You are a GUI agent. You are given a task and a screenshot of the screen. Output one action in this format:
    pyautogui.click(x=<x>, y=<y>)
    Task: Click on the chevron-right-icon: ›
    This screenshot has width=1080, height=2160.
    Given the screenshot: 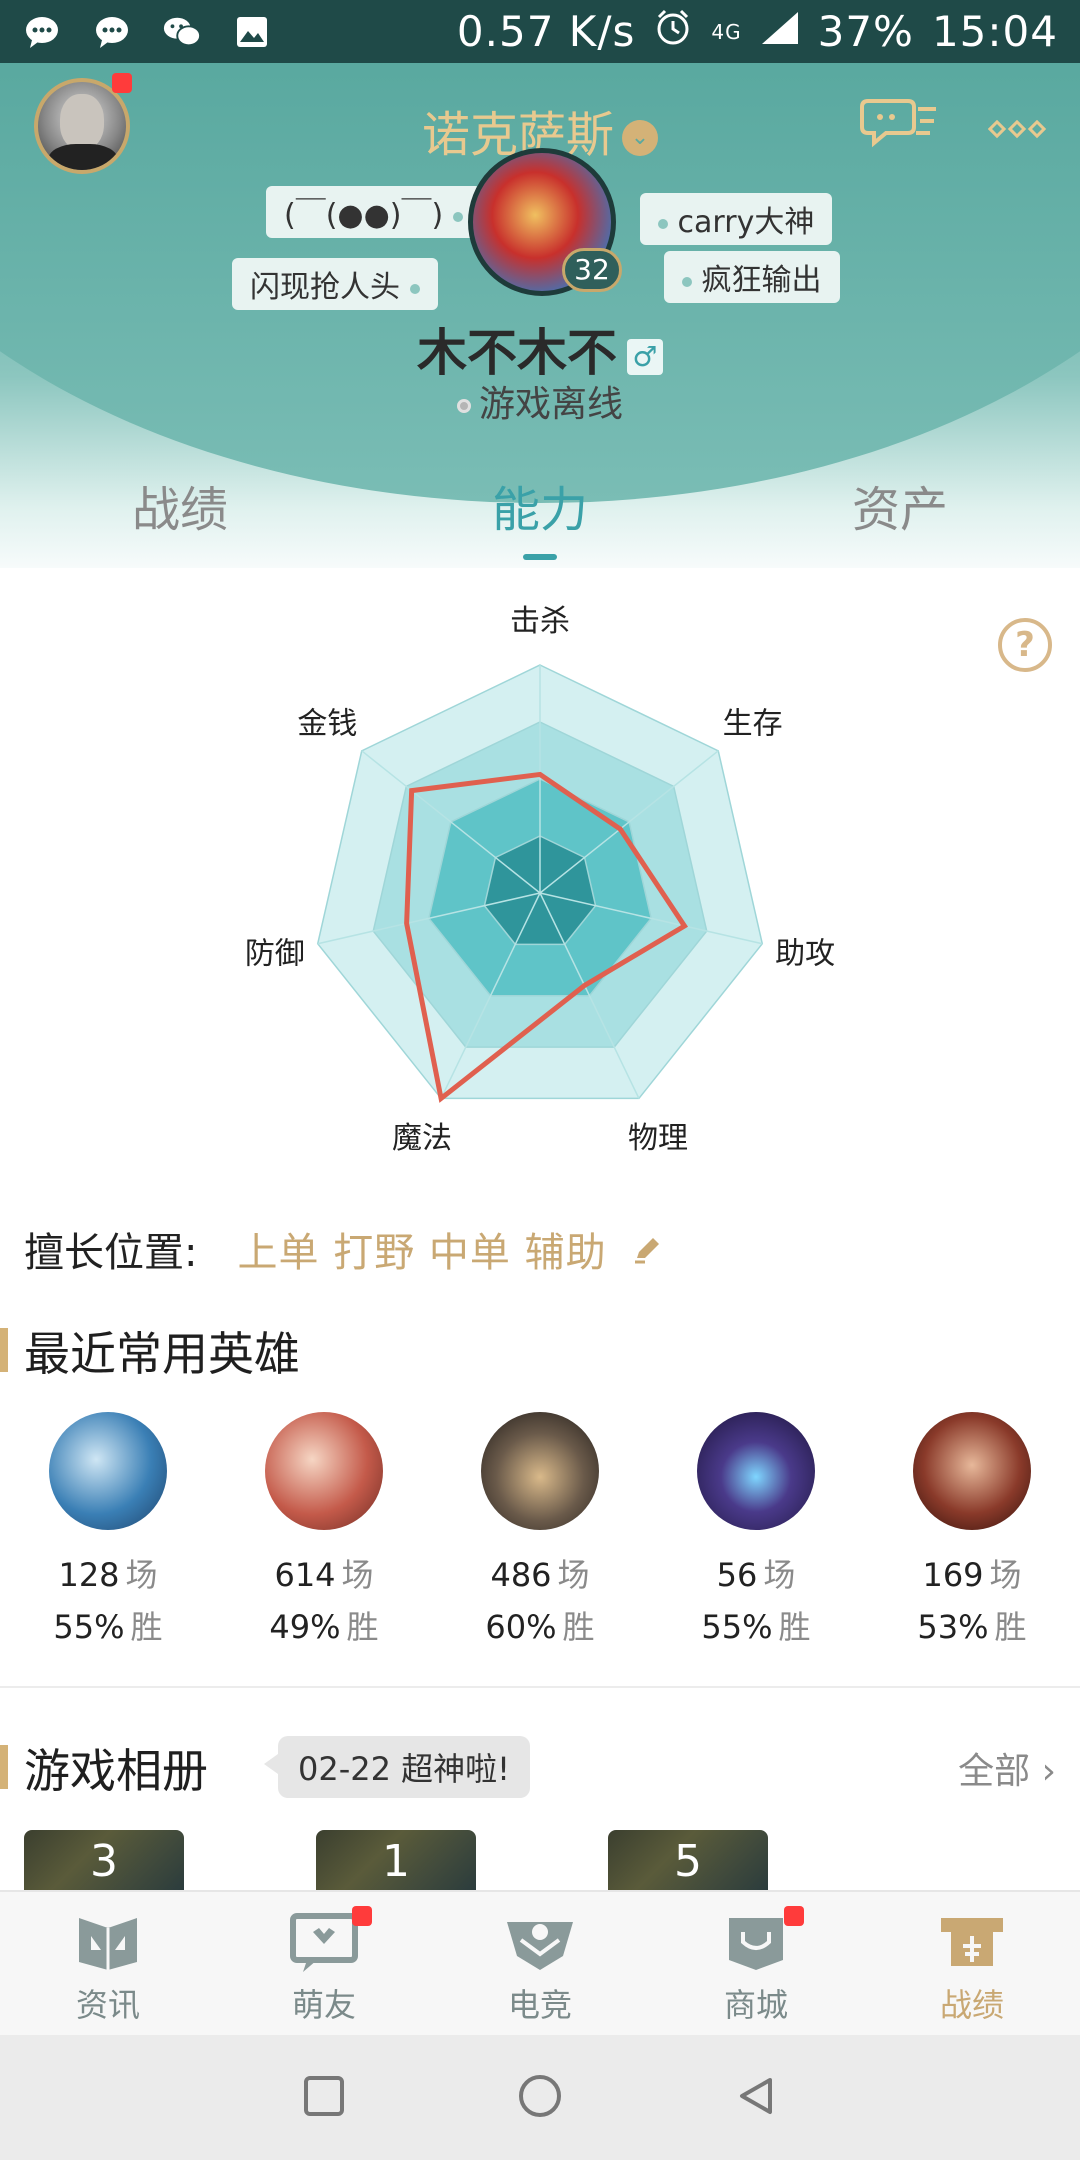 What is the action you would take?
    pyautogui.click(x=1048, y=1771)
    